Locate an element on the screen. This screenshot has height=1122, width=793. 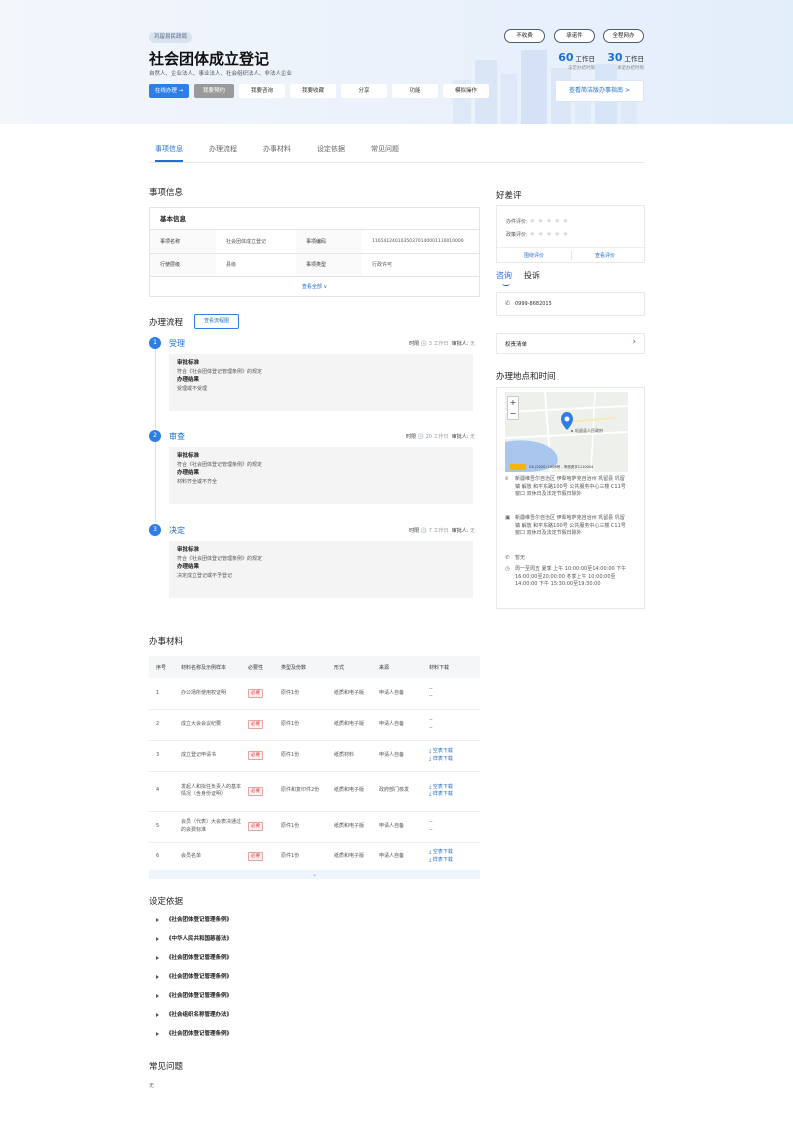
col-header: 来源 is located at coordinates (397, 667).